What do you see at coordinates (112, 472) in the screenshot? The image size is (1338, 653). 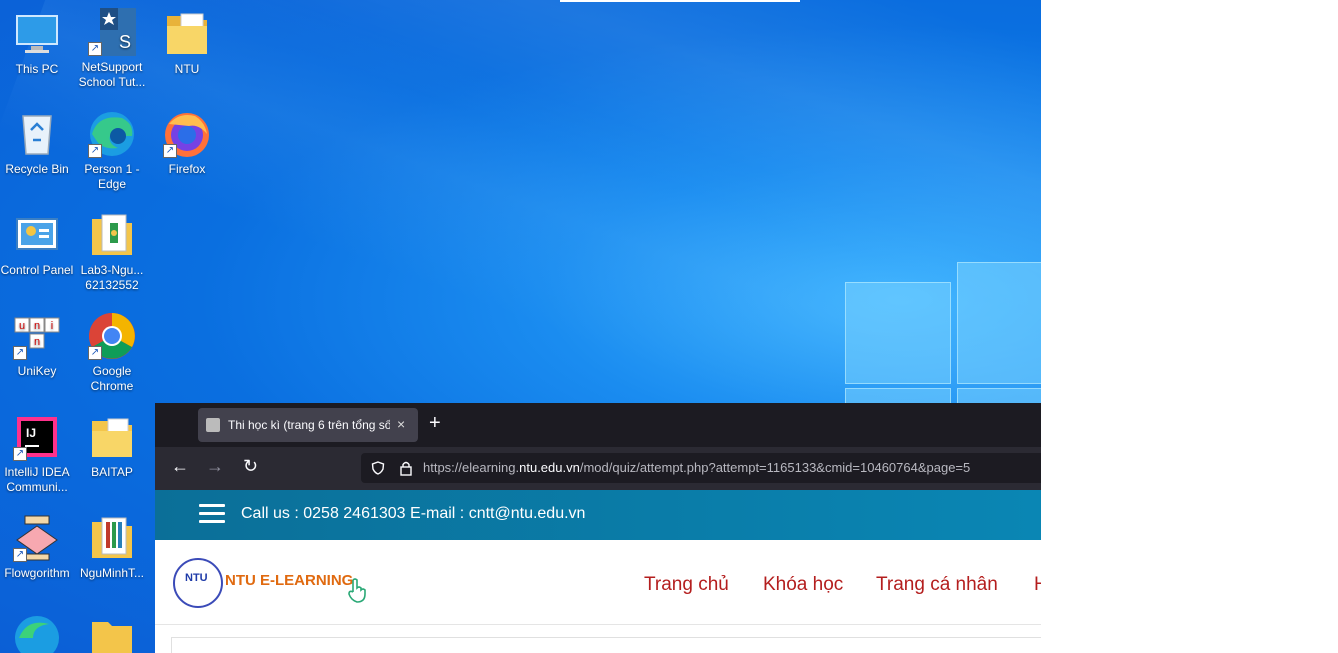 I see `desktop-icon-label: BAITAP` at bounding box center [112, 472].